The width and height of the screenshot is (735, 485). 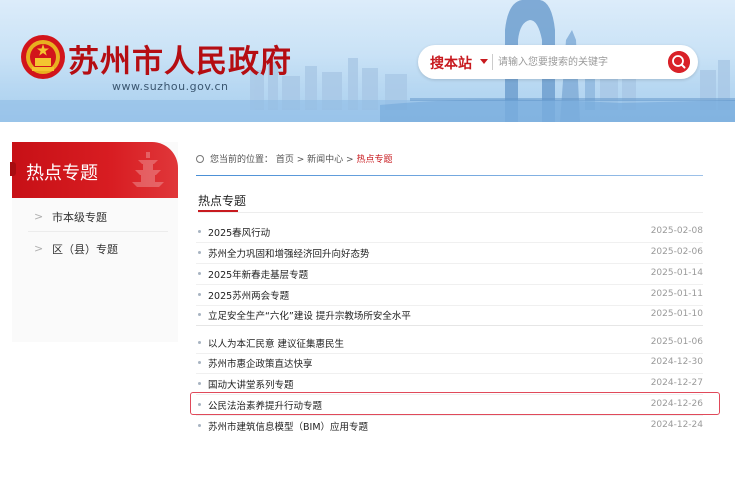 I want to click on breadcrumb: 您当前的位置： 首页 > 新闻中心 > 热点专题, so click(x=294, y=158).